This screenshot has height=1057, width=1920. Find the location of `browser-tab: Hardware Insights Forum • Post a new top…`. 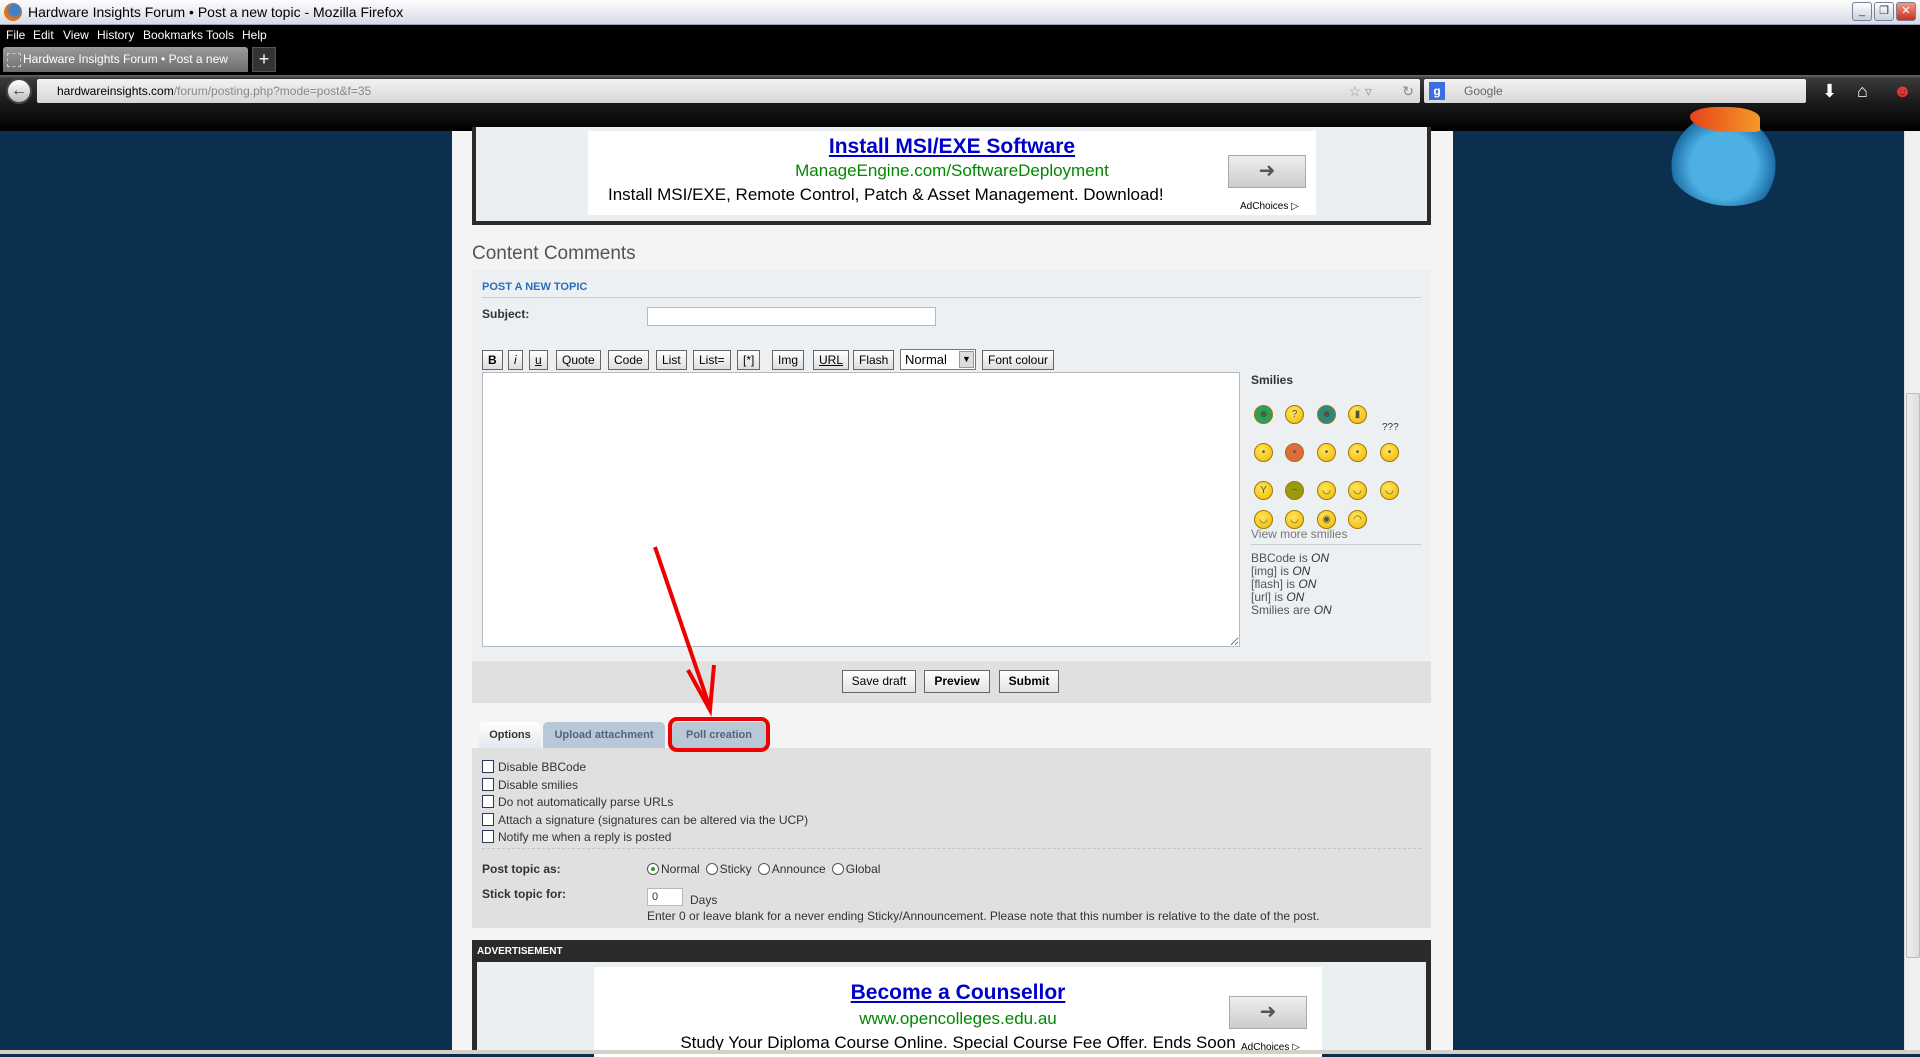

browser-tab: Hardware Insights Forum • Post a new top… is located at coordinates (125, 69).